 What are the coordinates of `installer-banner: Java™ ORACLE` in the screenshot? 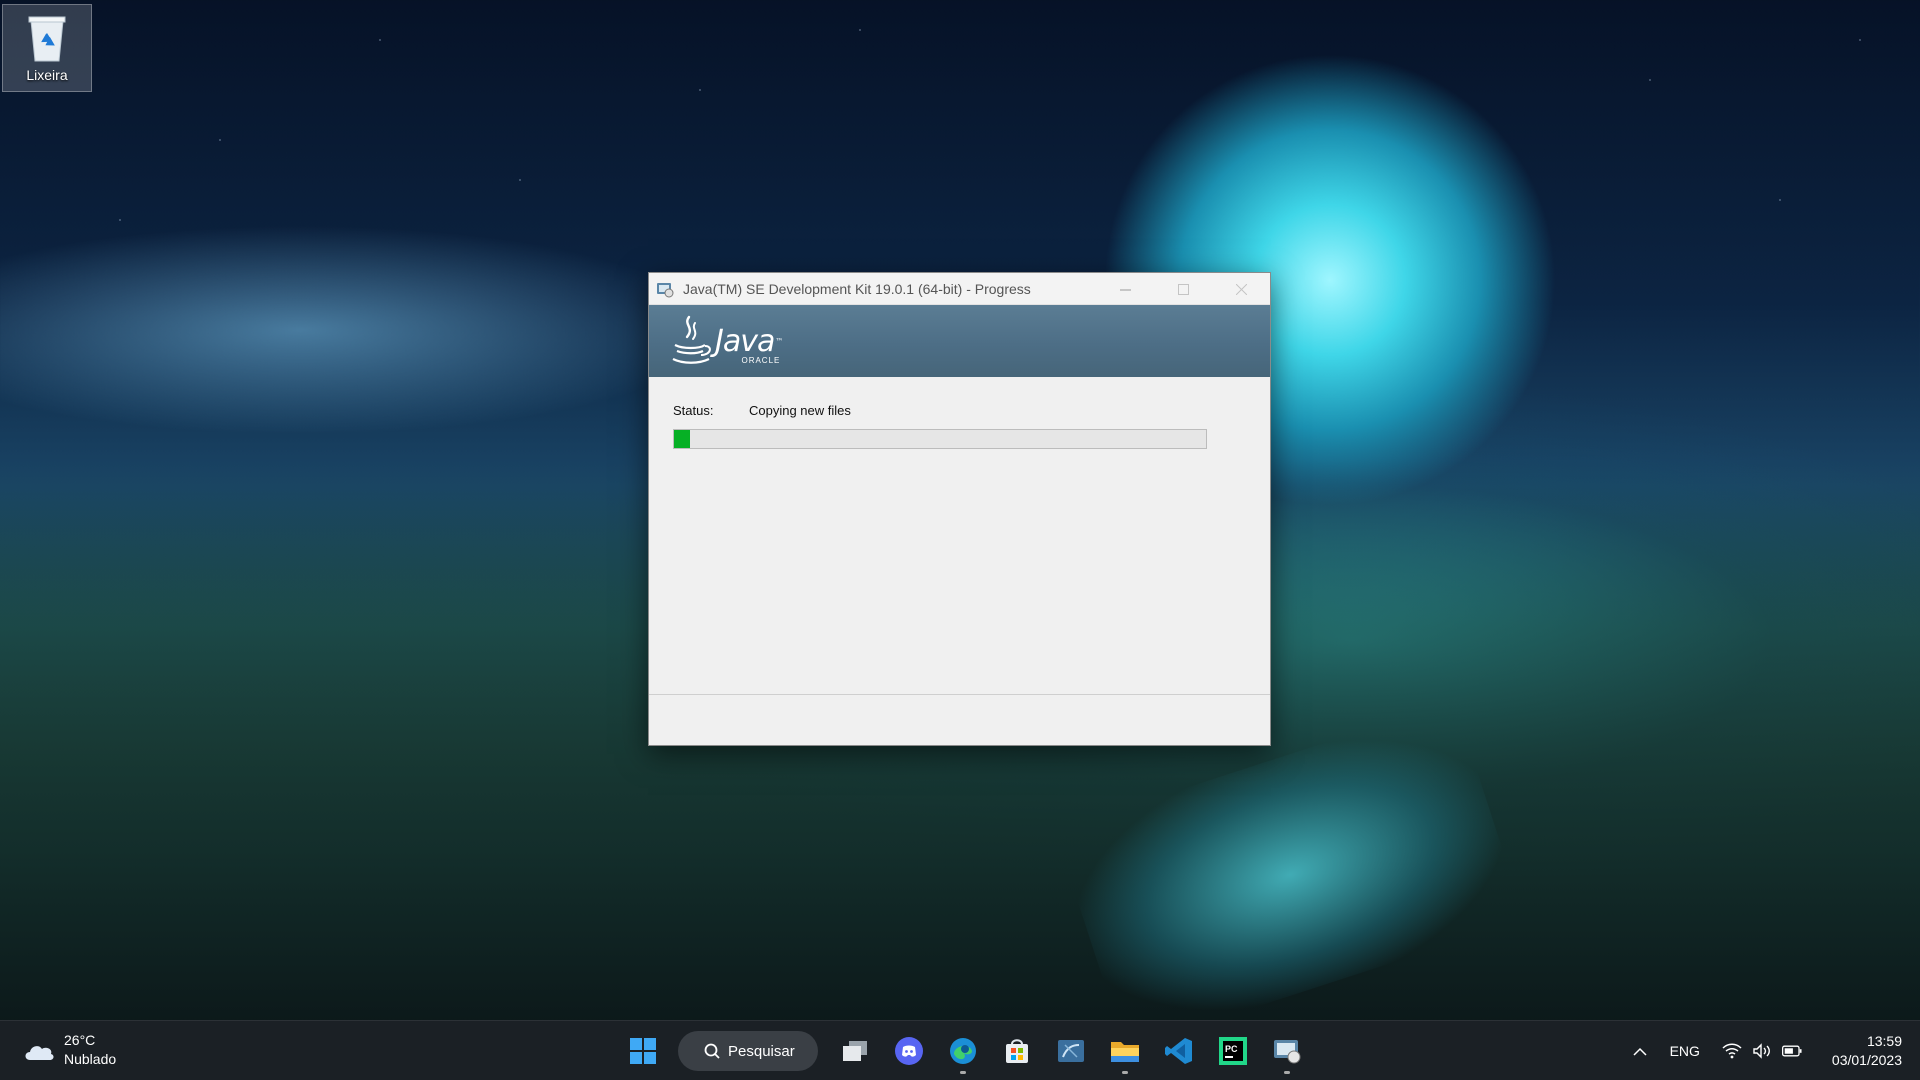 It's located at (959, 341).